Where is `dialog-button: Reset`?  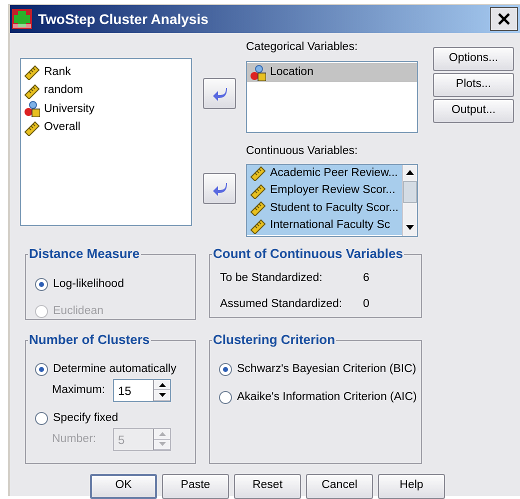
dialog-button: Reset is located at coordinates (267, 486).